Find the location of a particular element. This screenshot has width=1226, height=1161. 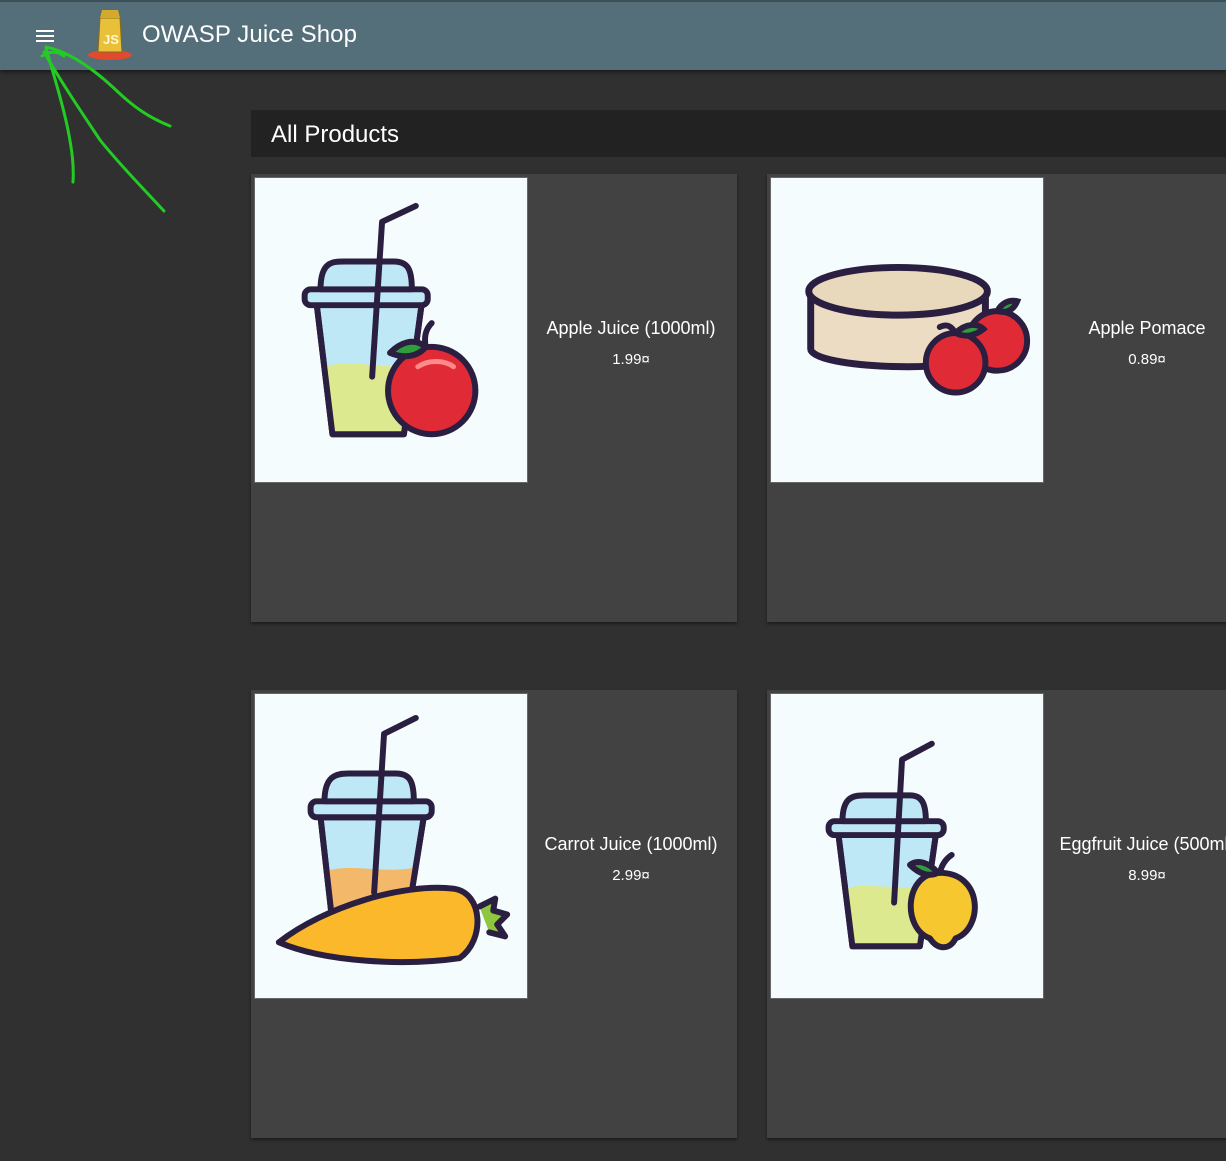

product-info: Apple Pomace 0.89¤ is located at coordinates (1136, 343).